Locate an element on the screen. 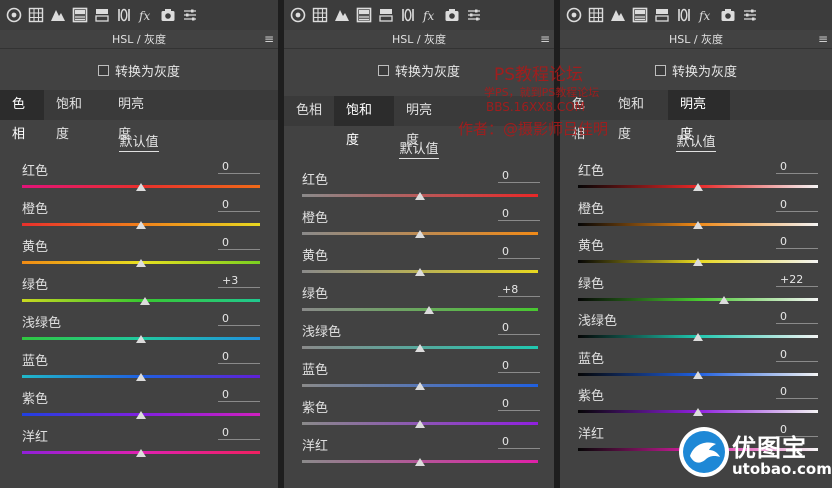 This screenshot has height=488, width=832. slider-row: 洋红 0 is located at coordinates (419, 454).